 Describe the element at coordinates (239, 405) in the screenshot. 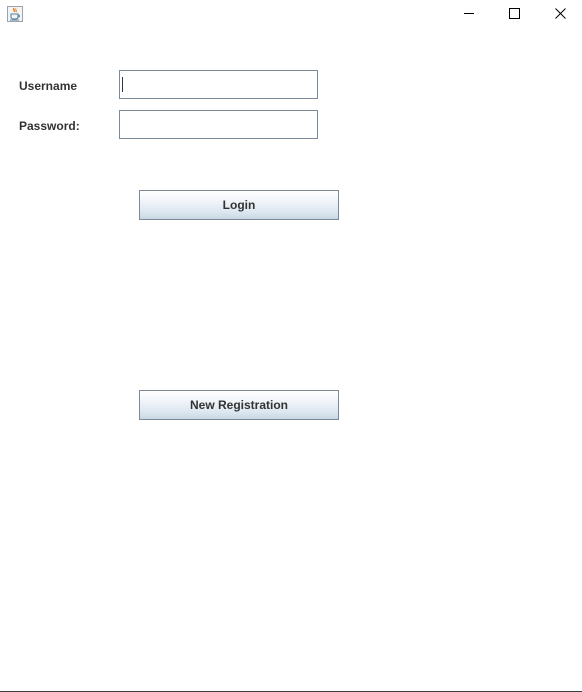

I see `new-registration-button: New Registration` at that location.